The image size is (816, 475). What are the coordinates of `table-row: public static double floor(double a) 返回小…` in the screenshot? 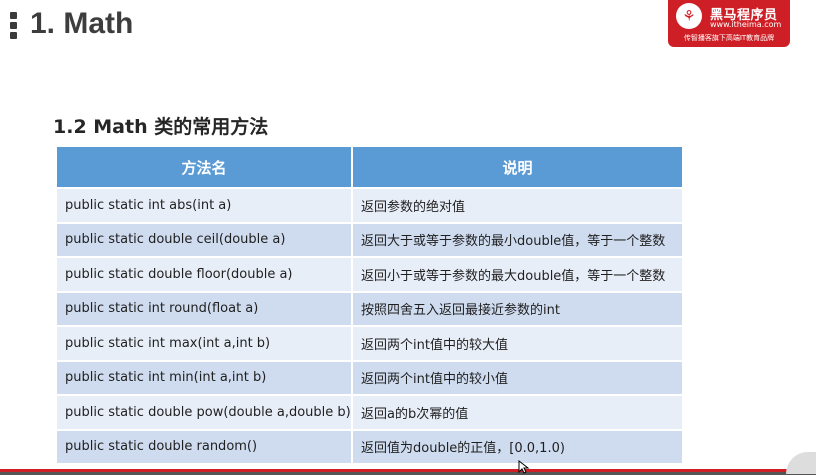 It's located at (369, 274).